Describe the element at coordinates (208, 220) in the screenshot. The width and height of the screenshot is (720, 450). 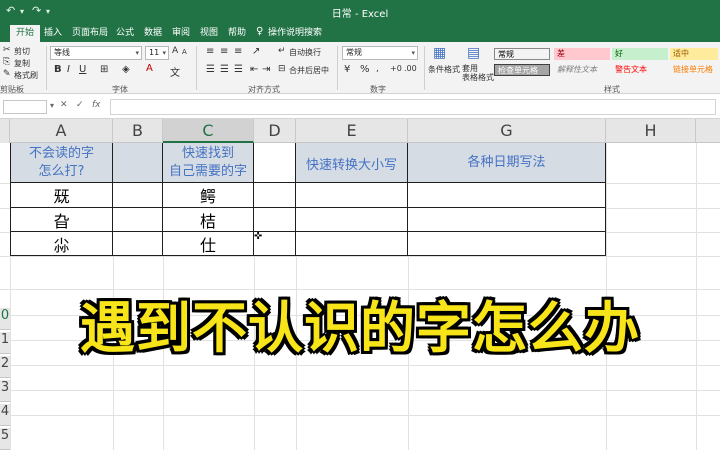
I see `cell-c3: 桔` at that location.